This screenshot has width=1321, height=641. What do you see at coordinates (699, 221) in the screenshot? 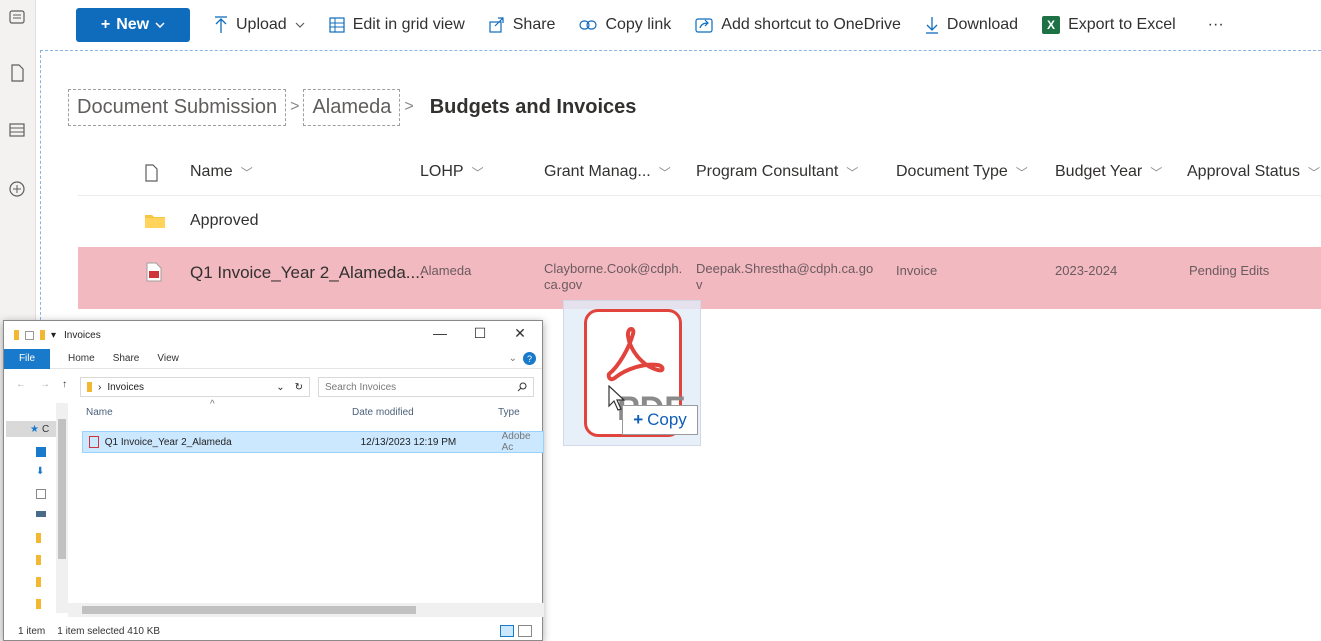
I see `list-item-folder: Approved` at bounding box center [699, 221].